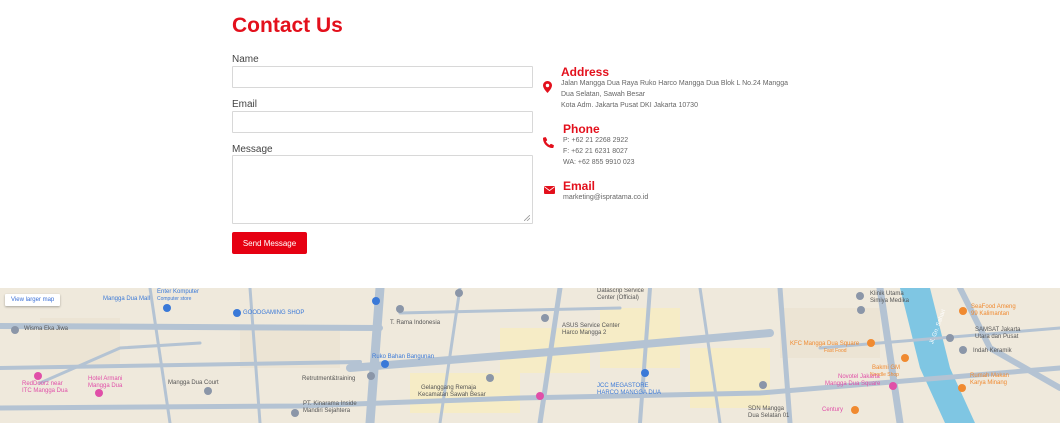 The width and height of the screenshot is (1060, 423). Describe the element at coordinates (623, 386) in the screenshot. I see `map-place-label: JCC MEGASTORE` at that location.